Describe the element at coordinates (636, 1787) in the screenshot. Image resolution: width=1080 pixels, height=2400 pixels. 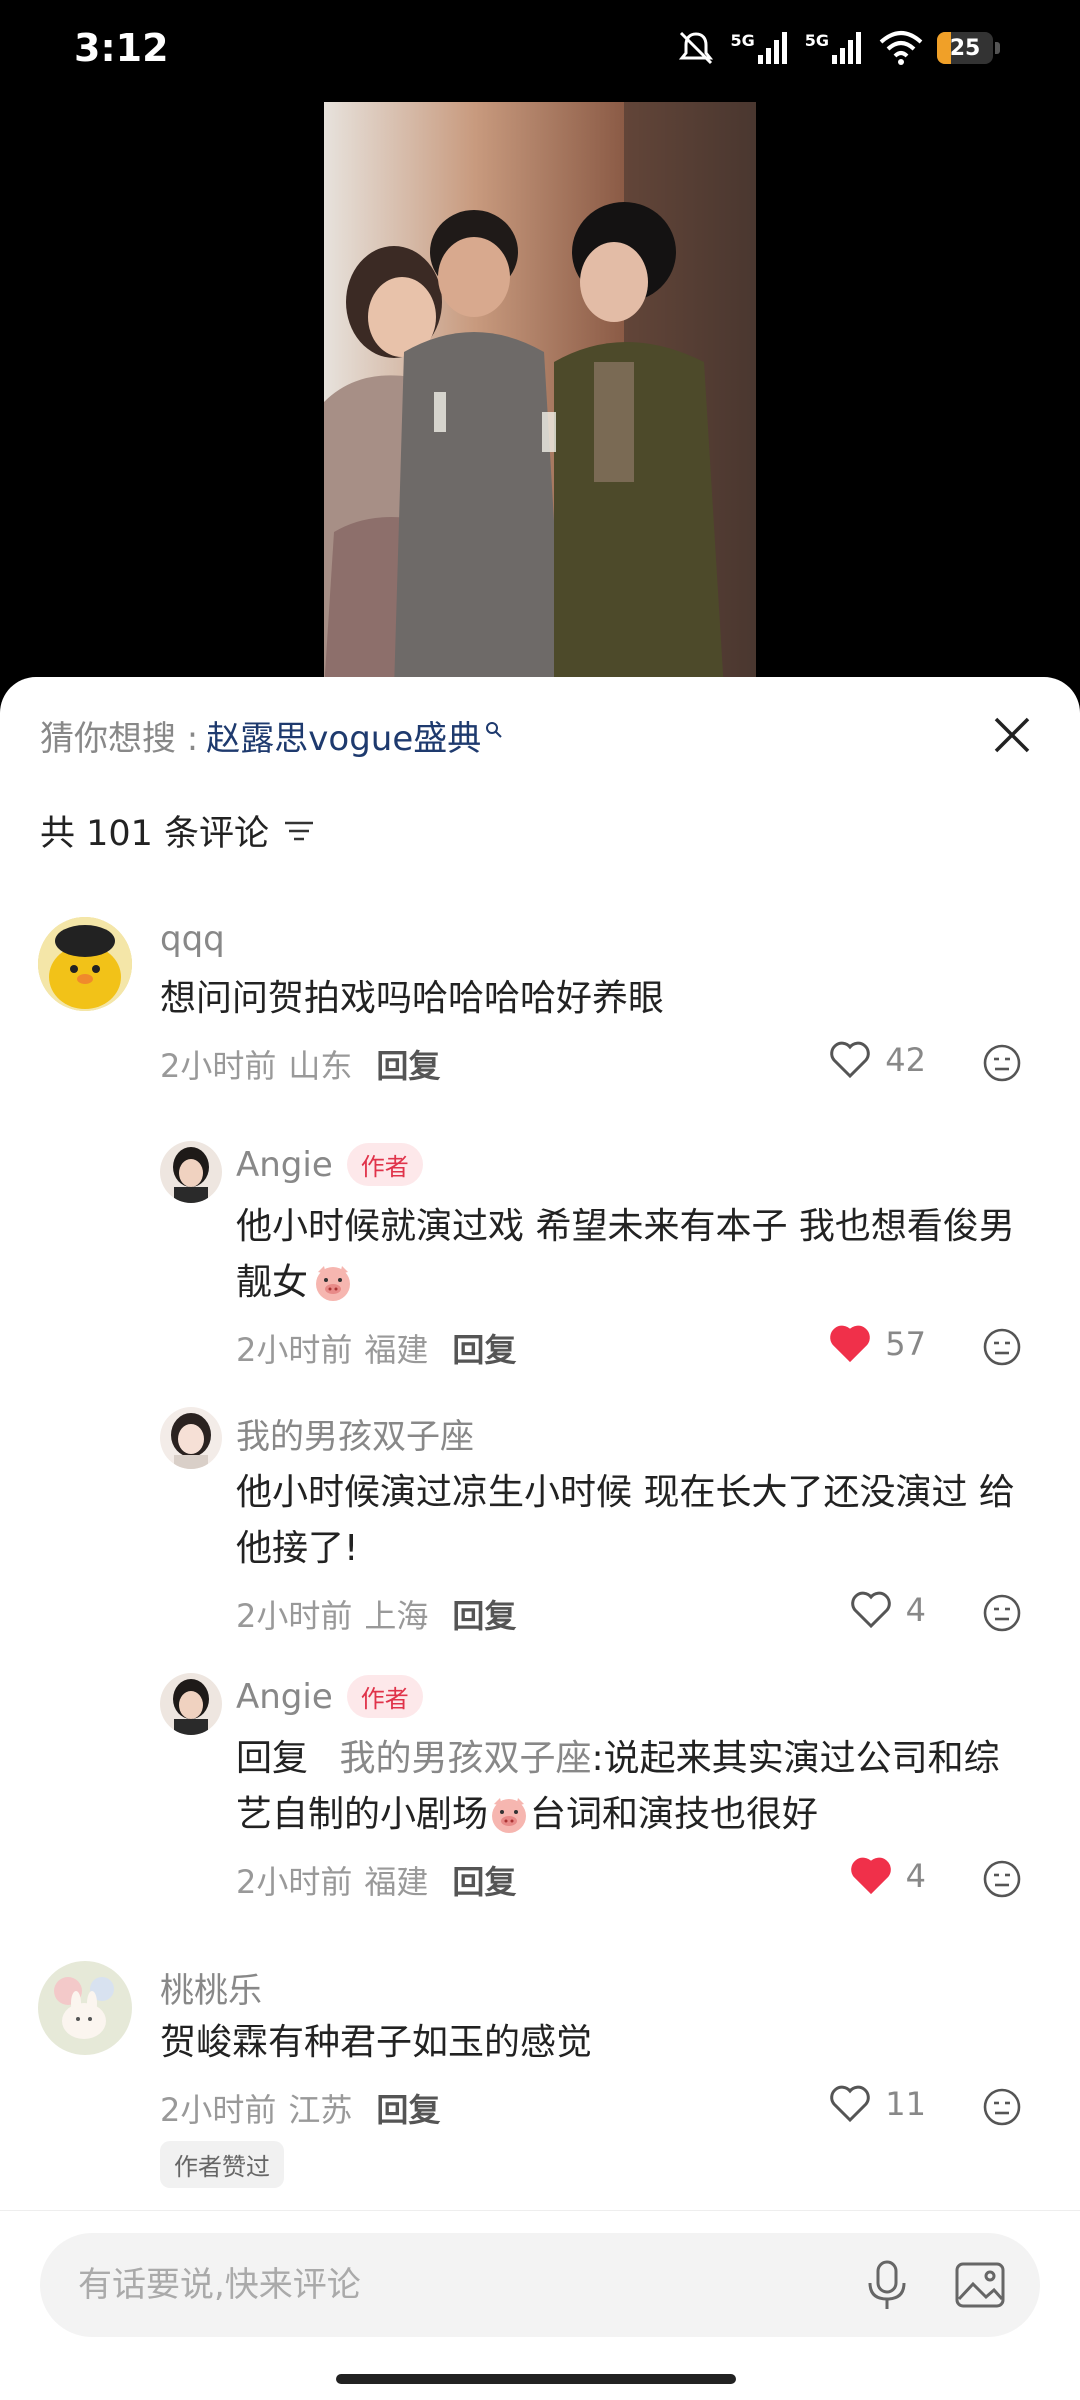
I see `comment-text: 回复 我的男孩双子座:说起来其实演过公司和综 艺自制的小剧场 台词和演技也很好` at that location.